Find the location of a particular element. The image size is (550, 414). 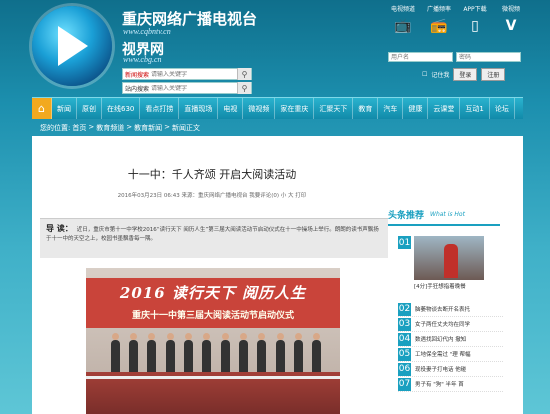

v-icon: V is located at coordinates (511, 26).